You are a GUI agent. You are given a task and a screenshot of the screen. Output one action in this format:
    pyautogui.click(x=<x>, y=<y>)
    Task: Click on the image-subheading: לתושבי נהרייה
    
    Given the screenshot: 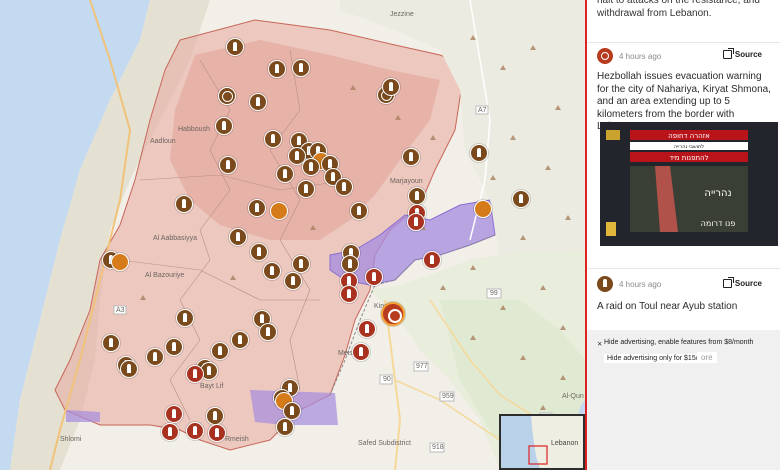 What is the action you would take?
    pyautogui.click(x=689, y=147)
    